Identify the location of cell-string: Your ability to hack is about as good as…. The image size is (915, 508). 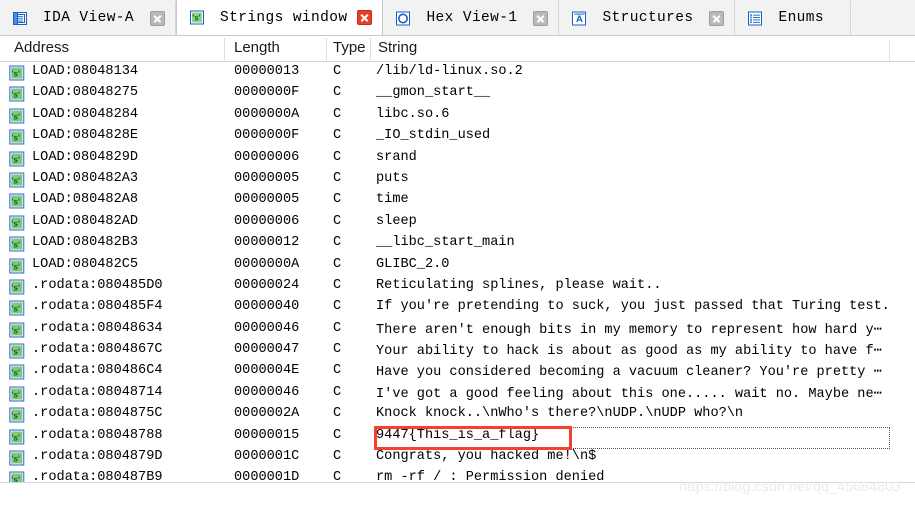
(629, 352).